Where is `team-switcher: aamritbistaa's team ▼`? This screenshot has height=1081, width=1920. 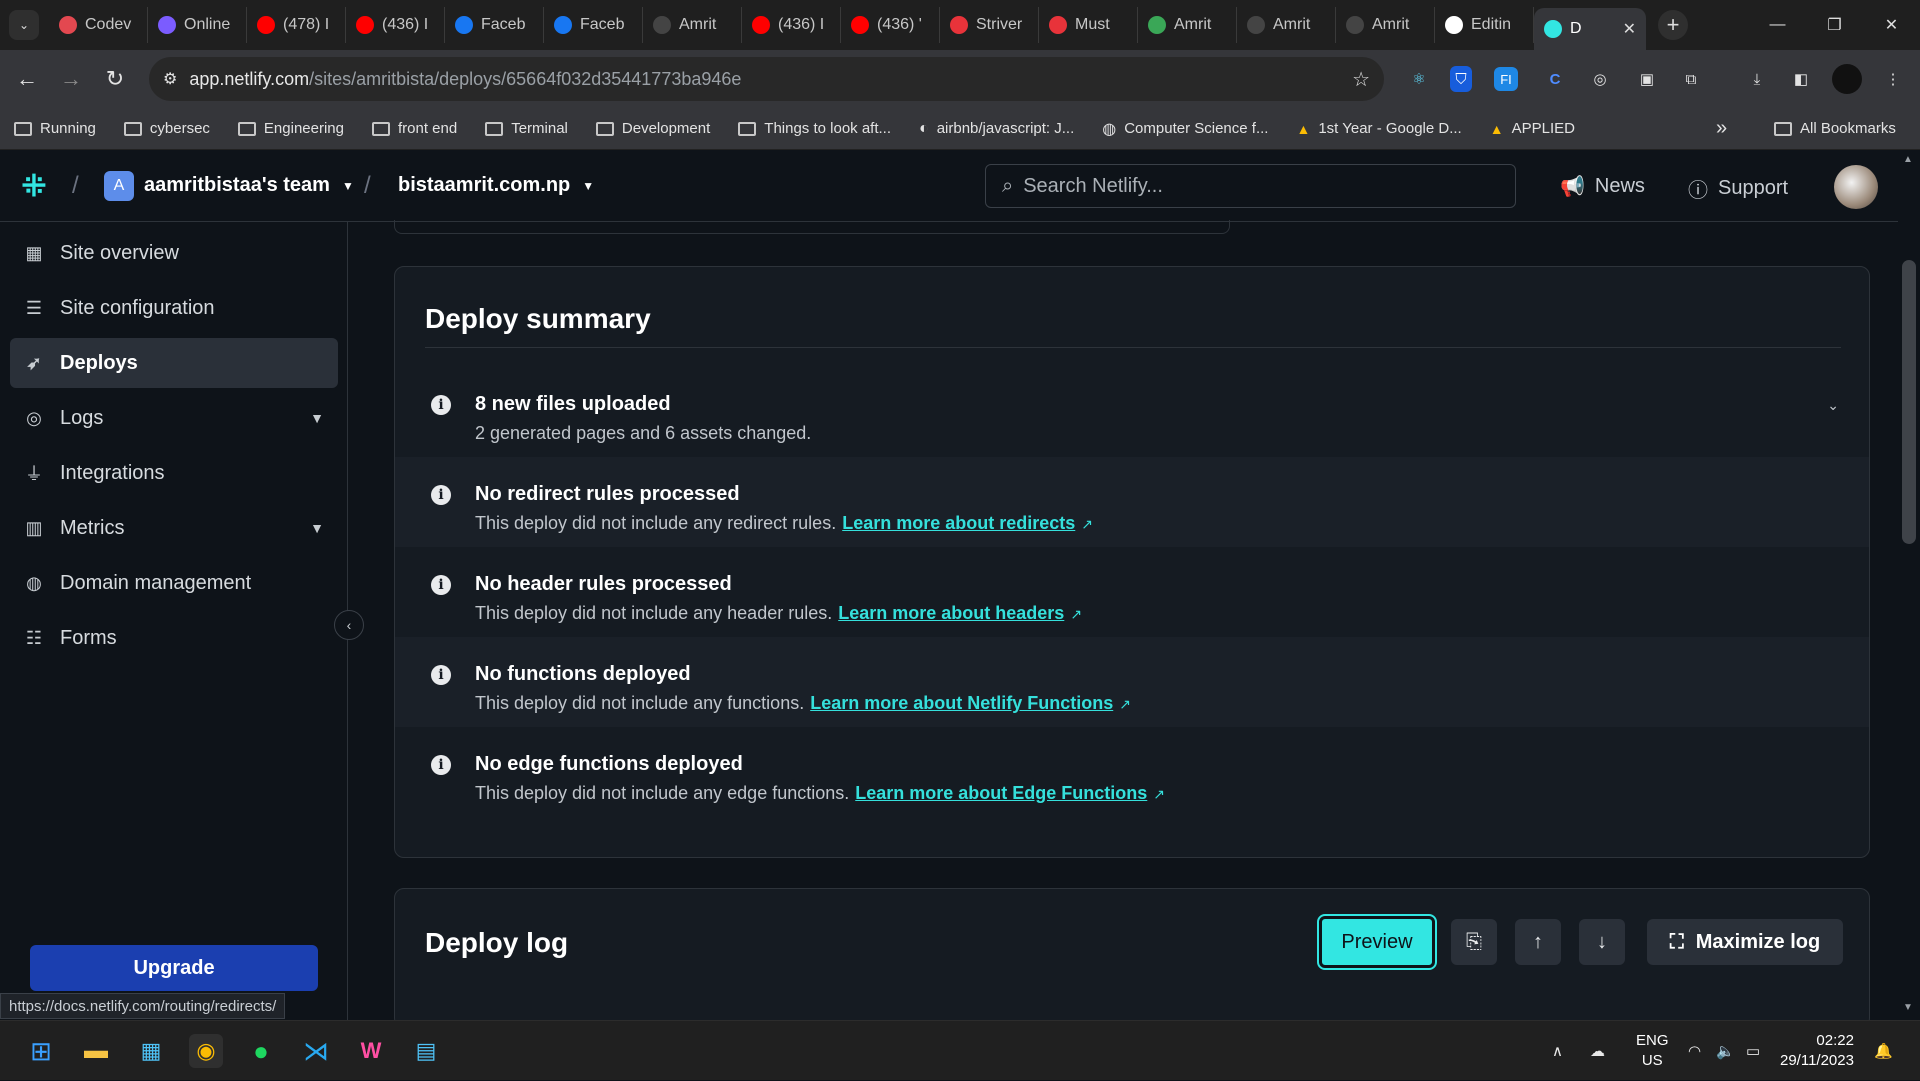
team-switcher: aamritbistaa's team ▼ is located at coordinates (249, 185).